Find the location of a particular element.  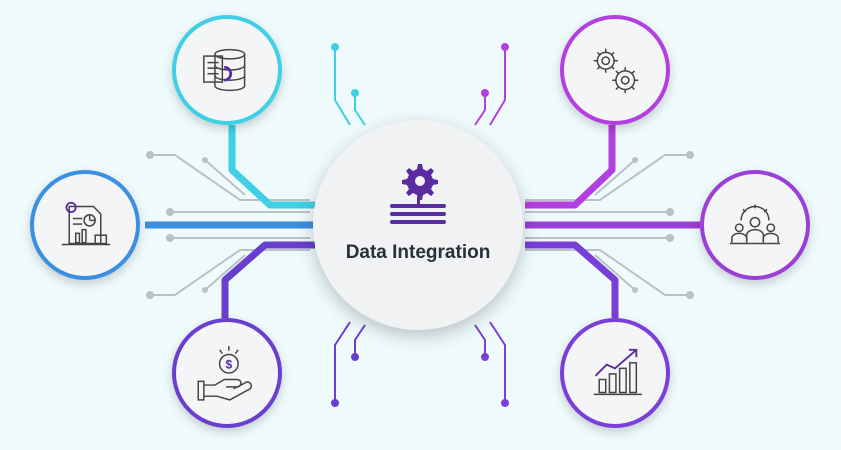

connector-database is located at coordinates (271, 167).